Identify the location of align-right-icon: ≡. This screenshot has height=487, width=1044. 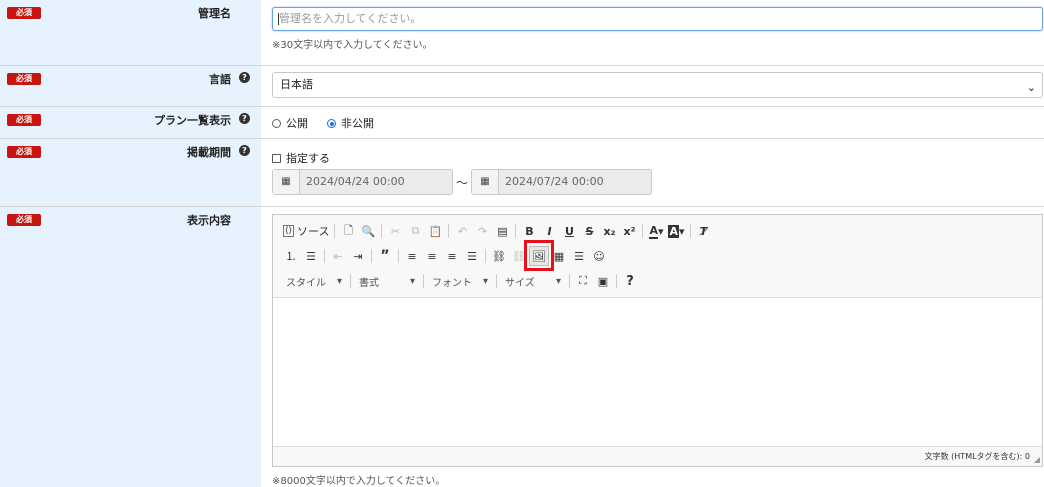
(452, 256).